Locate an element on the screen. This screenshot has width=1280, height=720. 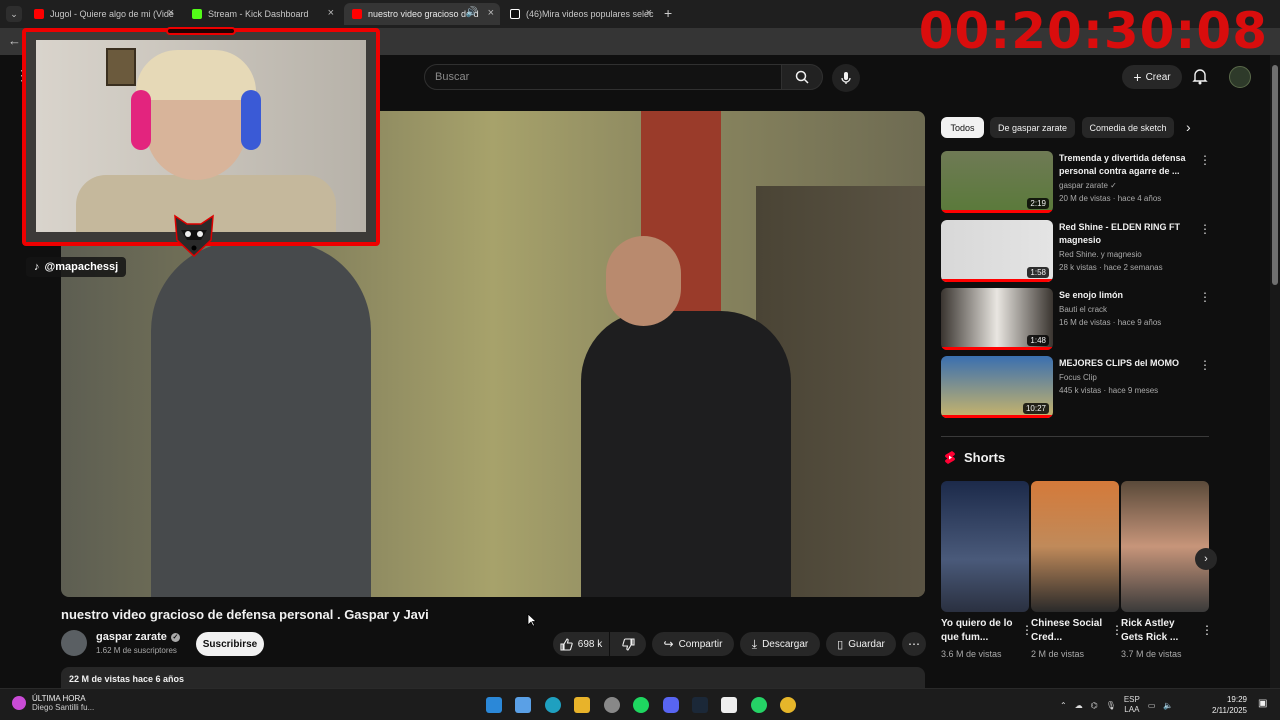
clock-date: 2/11/2025 is located at coordinates (1229, 710).